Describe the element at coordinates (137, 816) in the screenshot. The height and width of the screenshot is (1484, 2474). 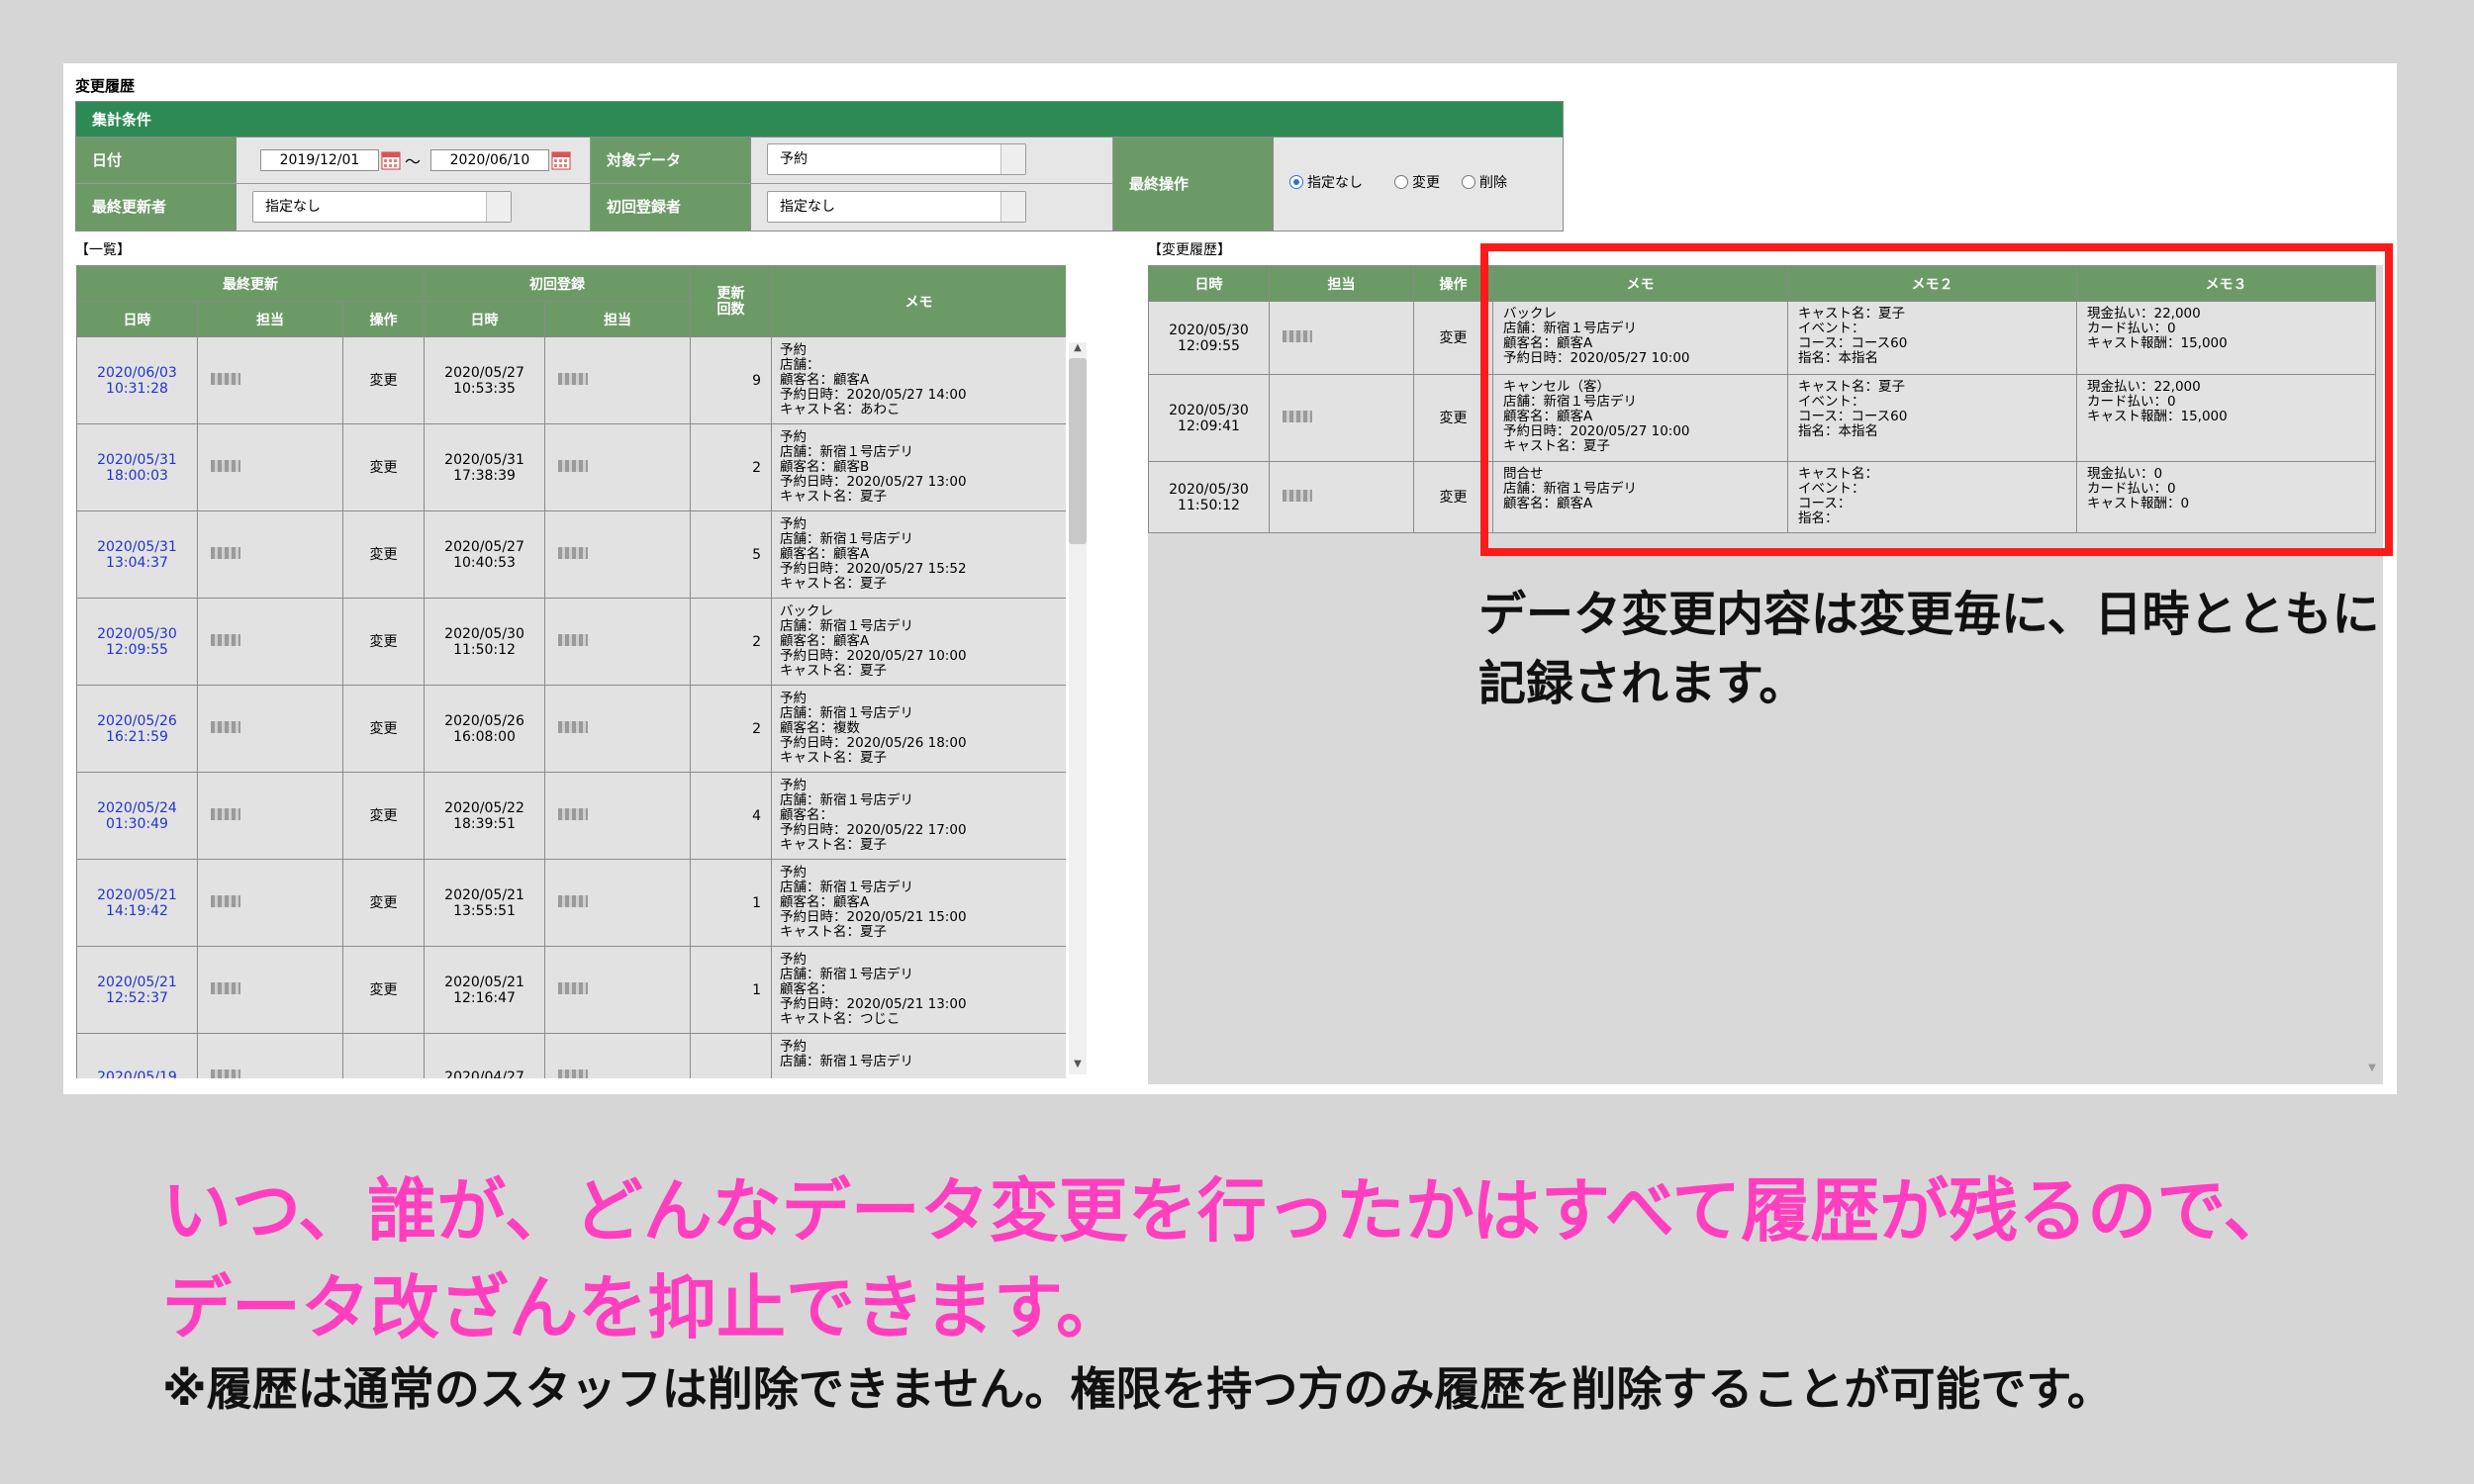
I see `last-update-link: 2020/05/24 01:30:49` at that location.